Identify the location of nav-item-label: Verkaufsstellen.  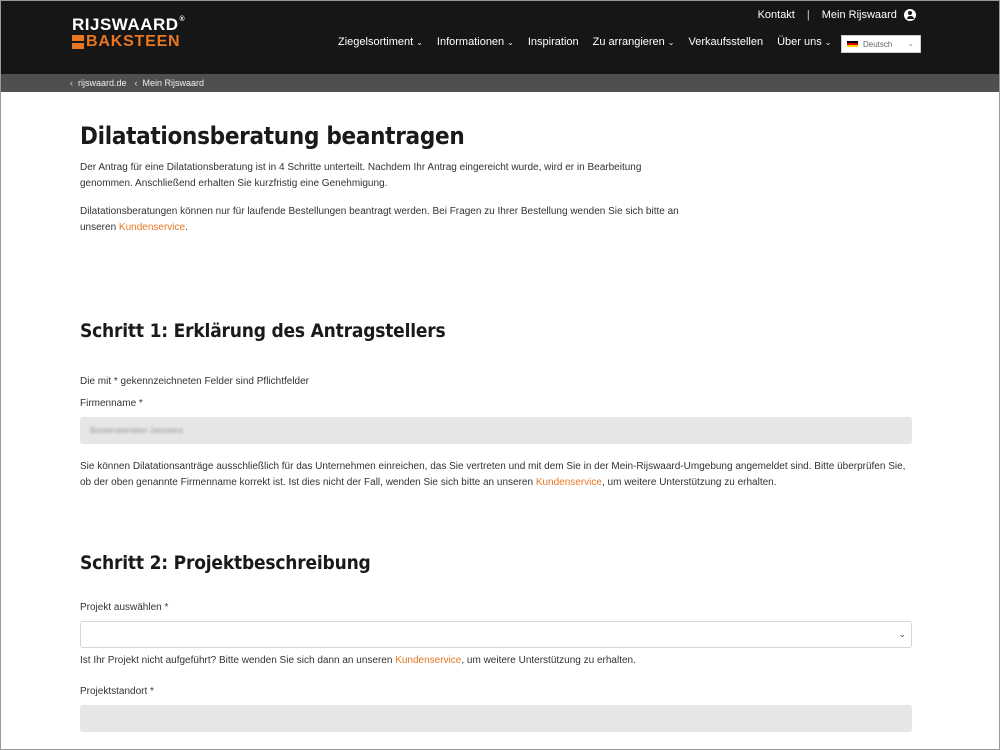
(726, 42).